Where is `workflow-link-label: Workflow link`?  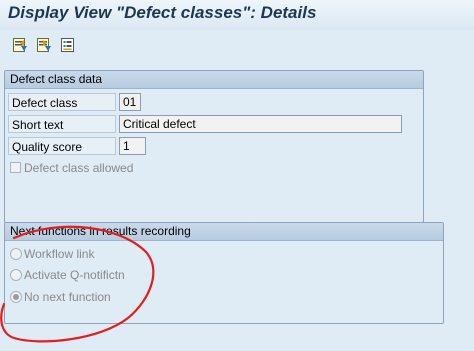 workflow-link-label: Workflow link is located at coordinates (59, 254).